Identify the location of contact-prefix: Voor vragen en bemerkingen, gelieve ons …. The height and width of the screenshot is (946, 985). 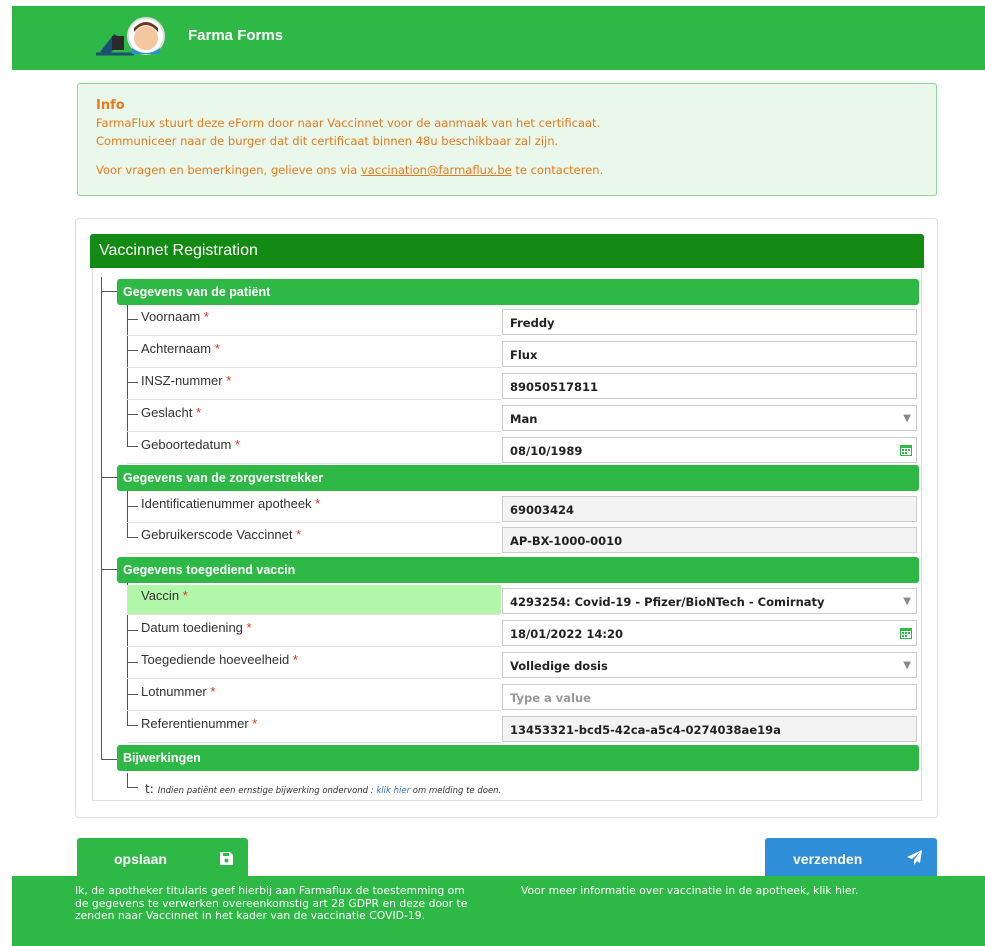
(228, 170).